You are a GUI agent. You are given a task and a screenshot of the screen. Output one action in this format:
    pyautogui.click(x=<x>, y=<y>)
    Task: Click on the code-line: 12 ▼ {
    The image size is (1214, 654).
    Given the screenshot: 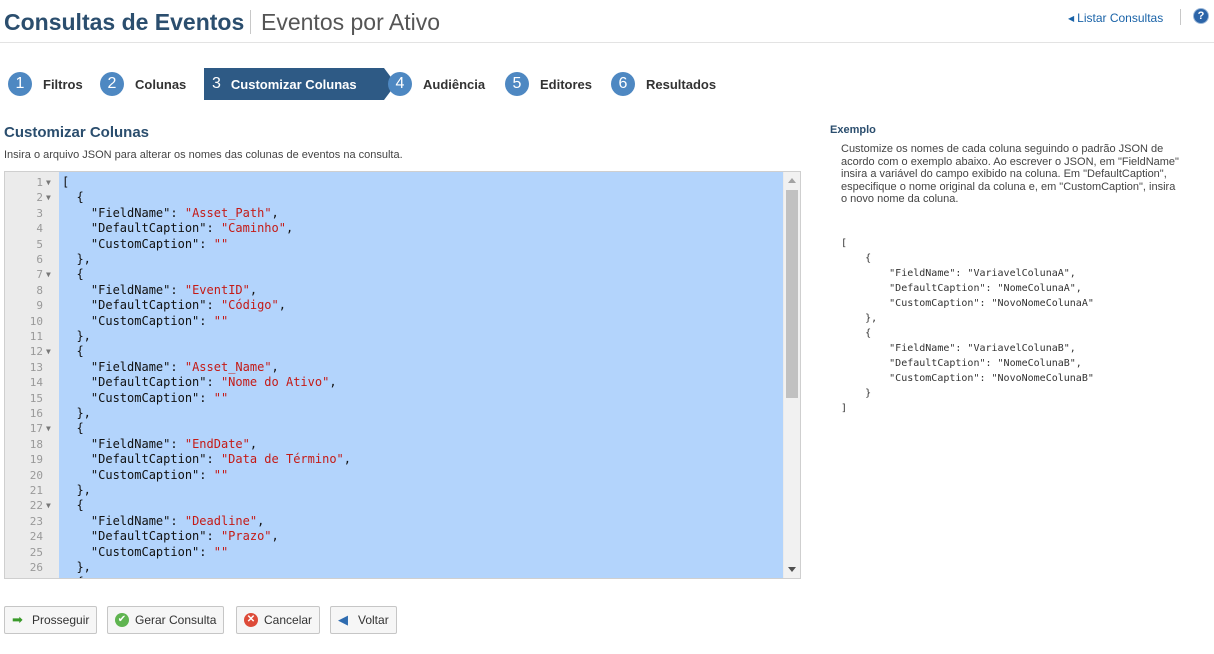 What is the action you would take?
    pyautogui.click(x=395, y=351)
    